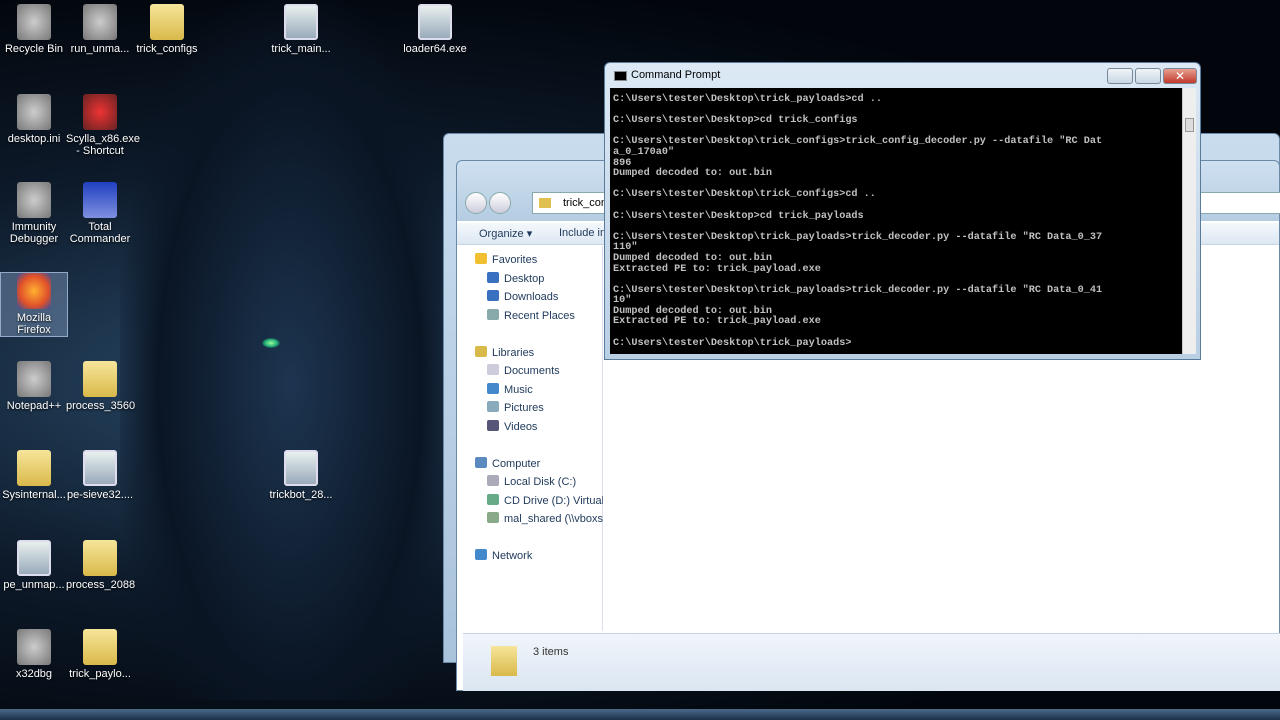  I want to click on desktop-icon: Recycle Bin, so click(34, 29).